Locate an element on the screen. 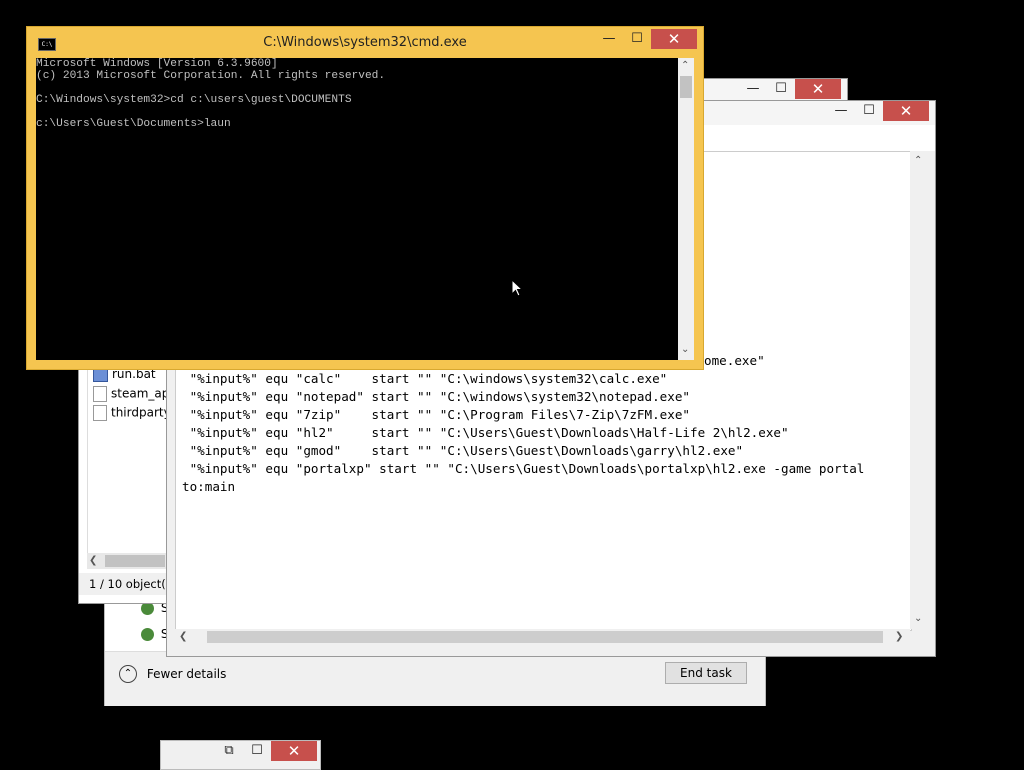 The width and height of the screenshot is (1024, 770). object-count: 1 / 10 object(s) is located at coordinates (133, 584).